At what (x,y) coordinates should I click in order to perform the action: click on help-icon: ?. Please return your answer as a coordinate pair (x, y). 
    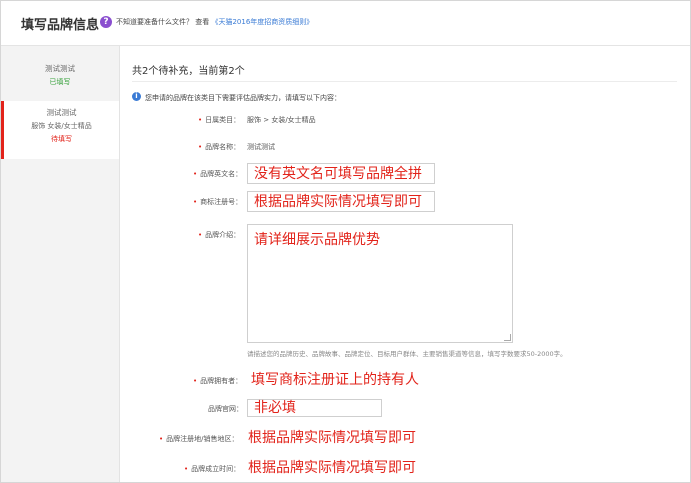
    Looking at the image, I should click on (106, 22).